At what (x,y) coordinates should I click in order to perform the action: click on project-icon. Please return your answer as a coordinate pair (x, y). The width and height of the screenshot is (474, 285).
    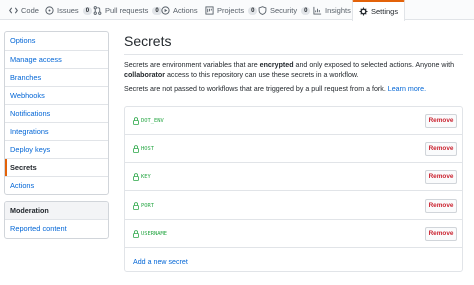
    Looking at the image, I should click on (209, 10).